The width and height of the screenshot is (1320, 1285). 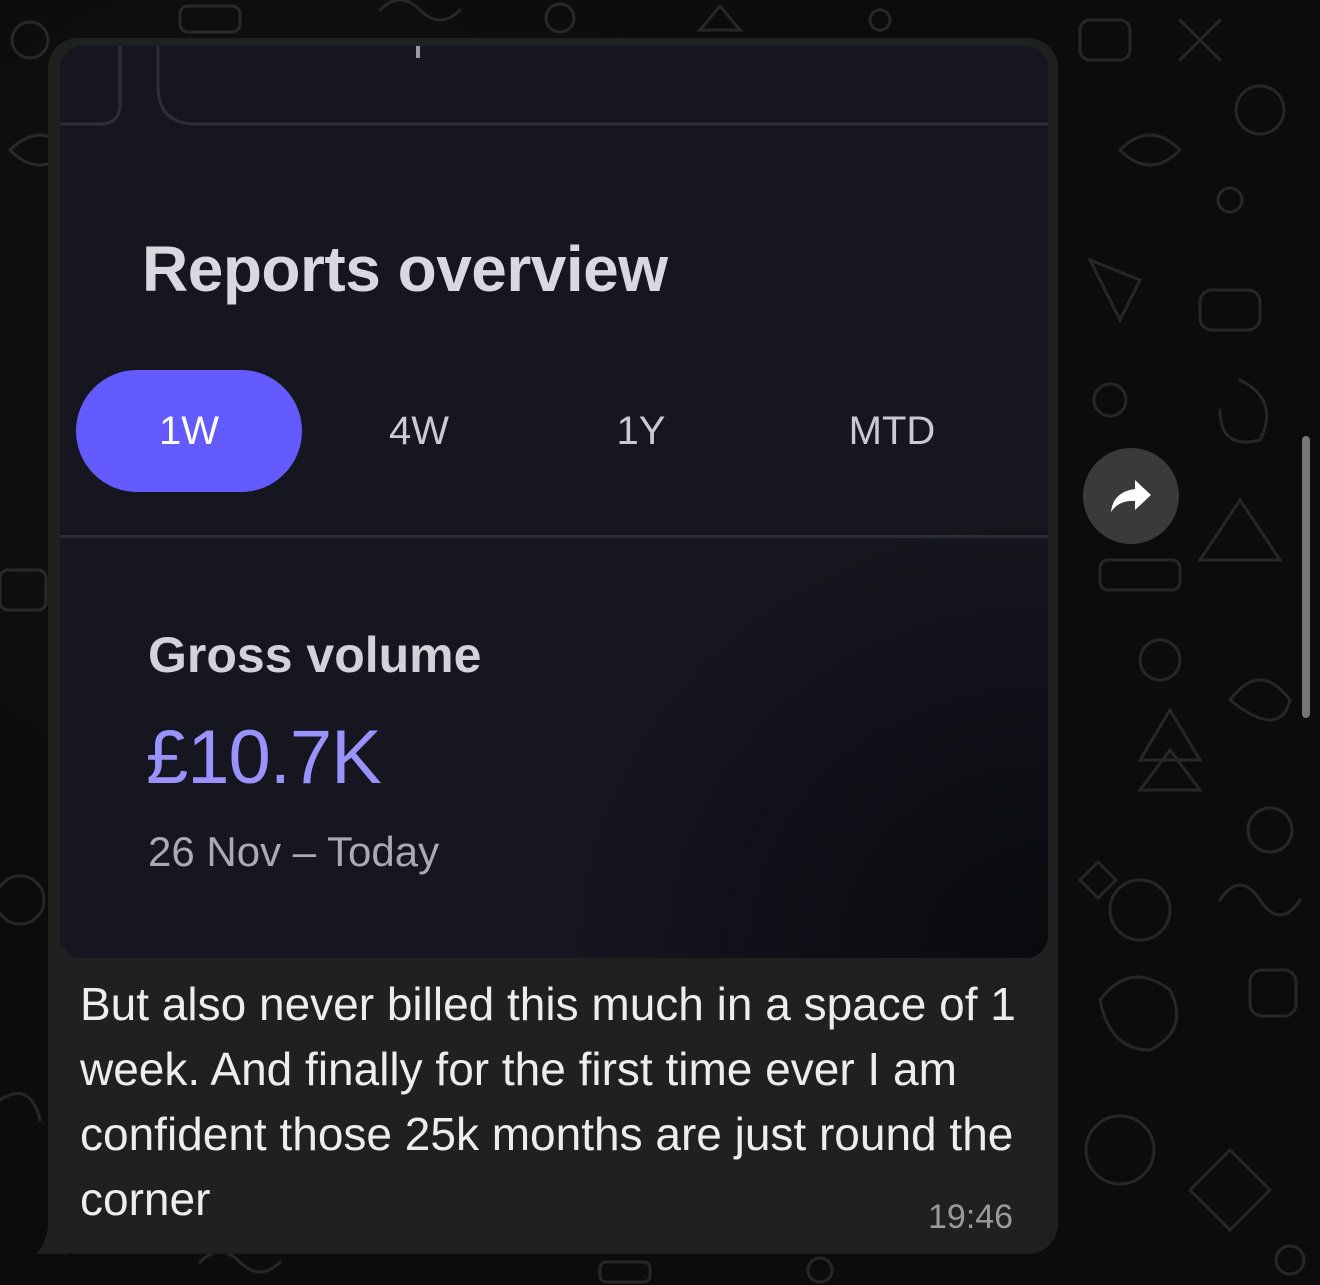 I want to click on tab-1w: 1W, so click(x=189, y=431).